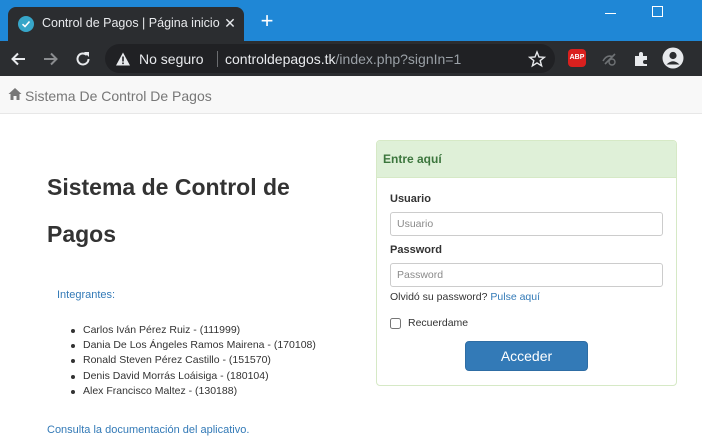 The image size is (702, 448). Describe the element at coordinates (515, 297) in the screenshot. I see `forgot-password-link: Pulse aquí` at that location.